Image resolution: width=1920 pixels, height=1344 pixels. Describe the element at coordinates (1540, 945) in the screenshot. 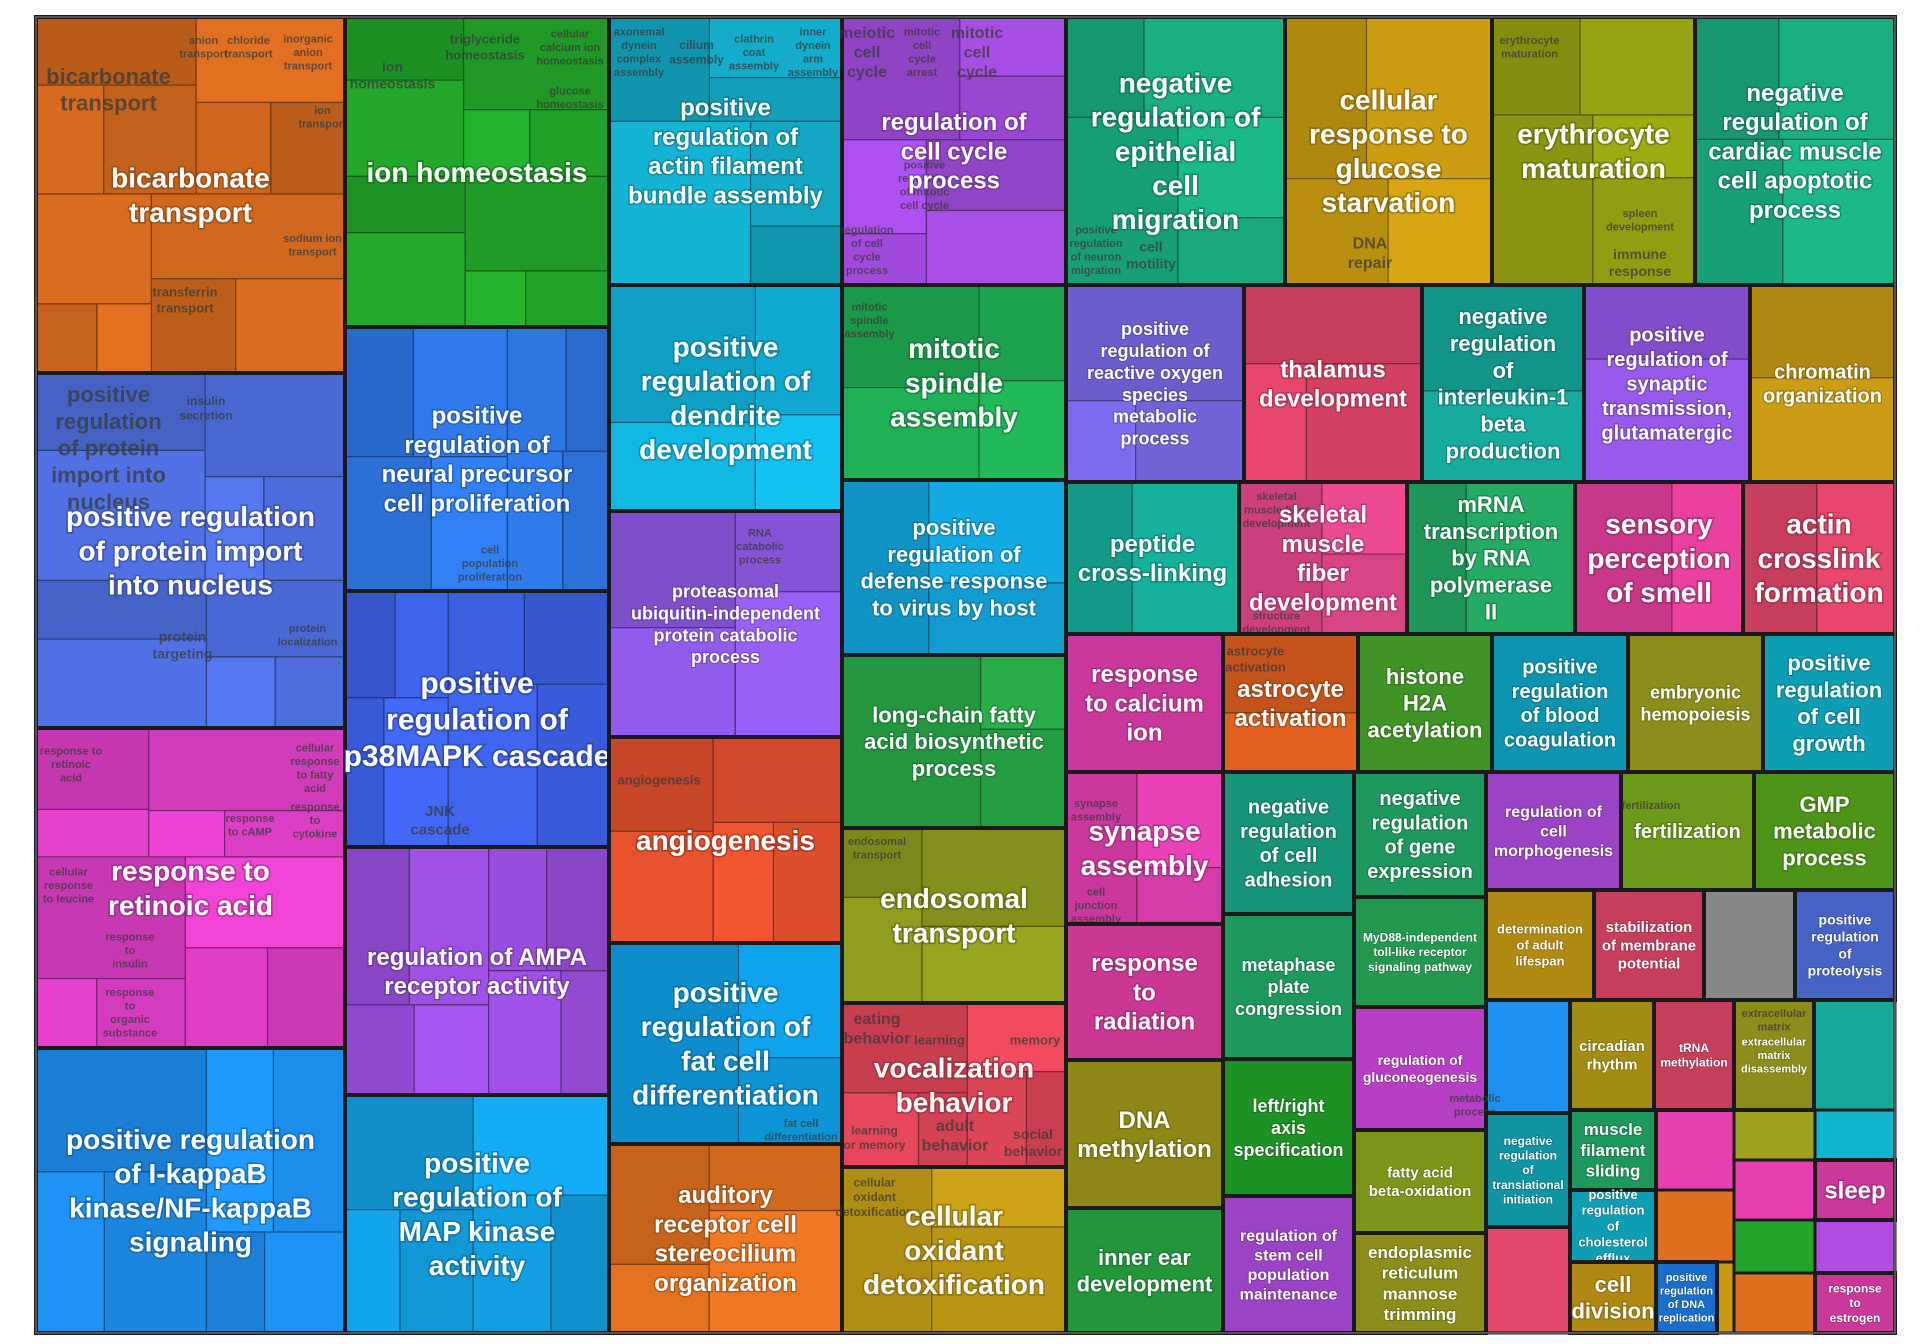

I see `treemap-group: determination of adult lifespan` at that location.